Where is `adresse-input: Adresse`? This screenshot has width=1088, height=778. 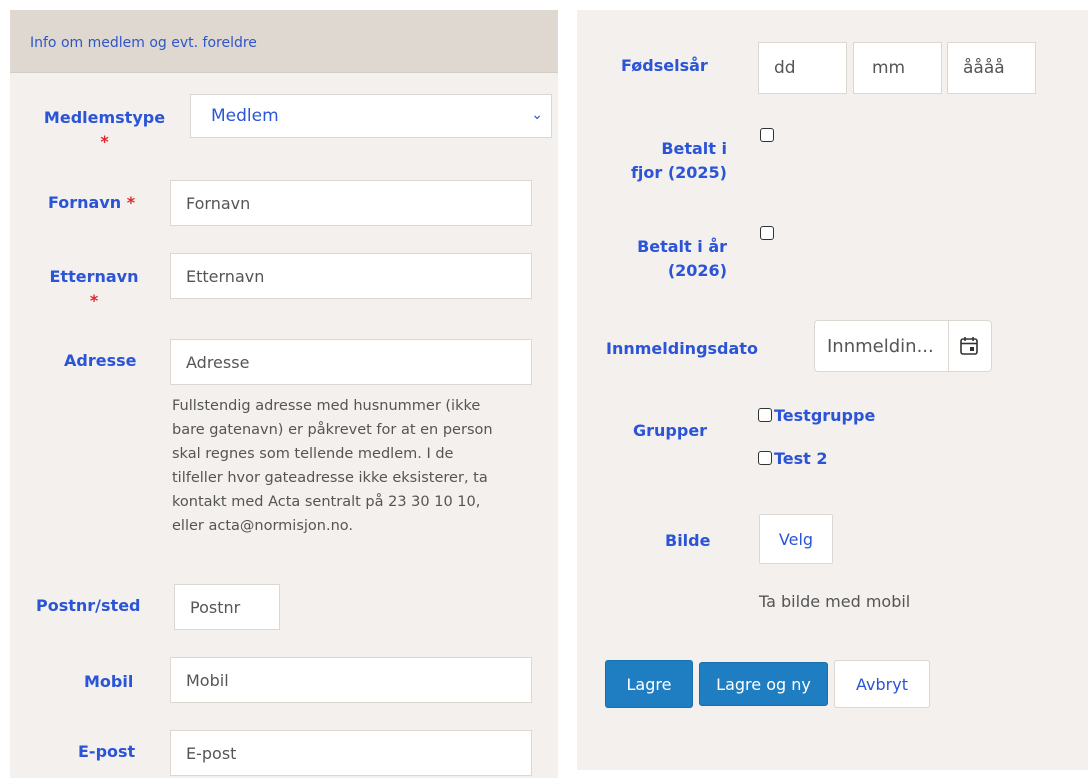
adresse-input: Adresse is located at coordinates (351, 362).